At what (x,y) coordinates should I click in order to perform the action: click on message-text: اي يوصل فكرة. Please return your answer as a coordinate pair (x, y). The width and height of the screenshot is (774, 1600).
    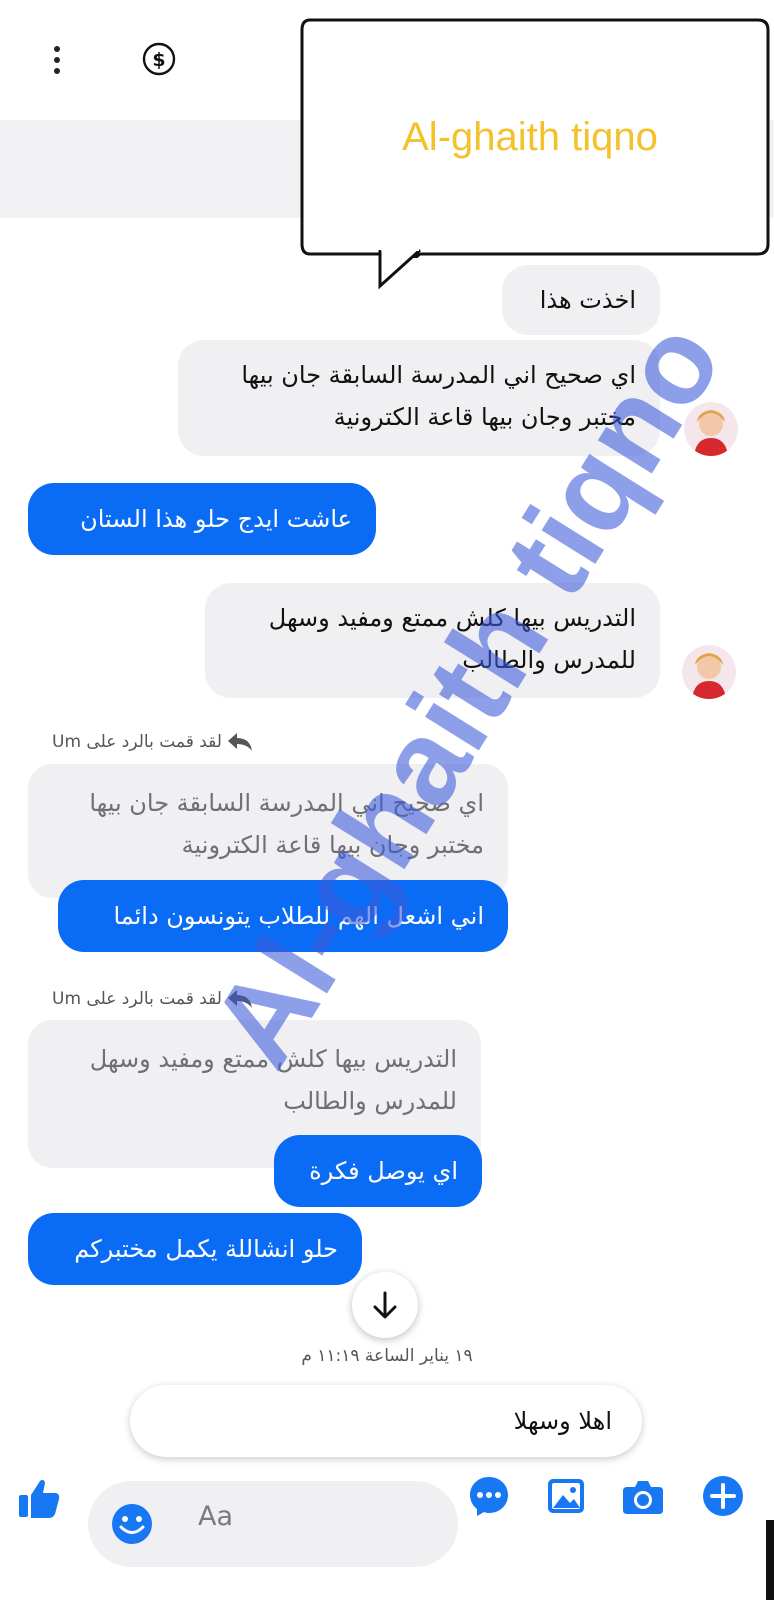
    Looking at the image, I should click on (383, 1171).